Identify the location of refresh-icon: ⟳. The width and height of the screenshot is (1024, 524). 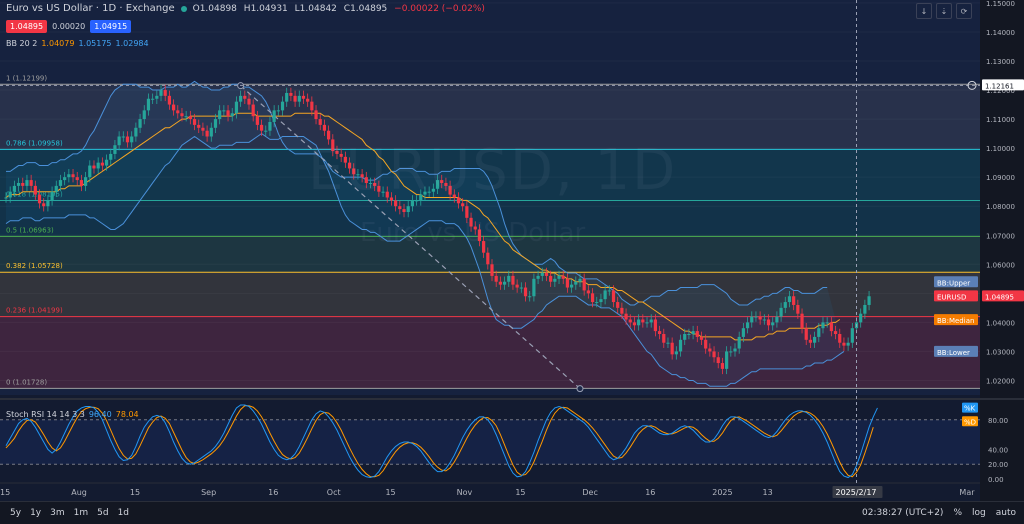
(964, 11).